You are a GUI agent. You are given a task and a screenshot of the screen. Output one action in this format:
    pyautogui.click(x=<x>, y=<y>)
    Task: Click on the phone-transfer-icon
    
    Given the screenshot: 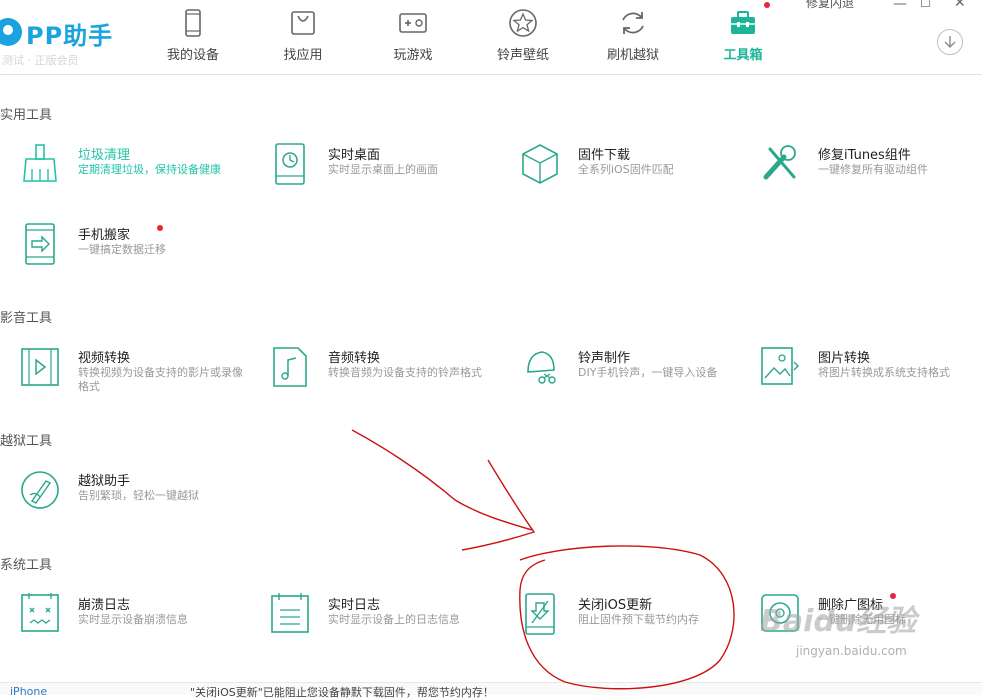 What is the action you would take?
    pyautogui.click(x=40, y=244)
    